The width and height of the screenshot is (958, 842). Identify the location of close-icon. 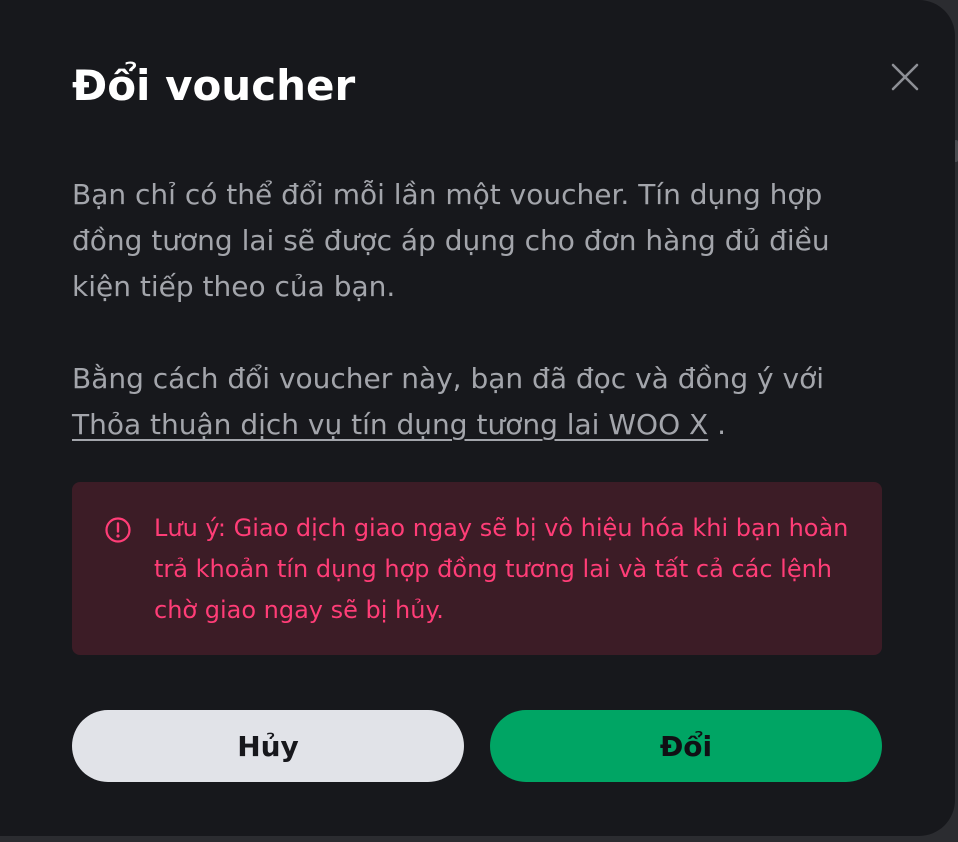
(905, 77).